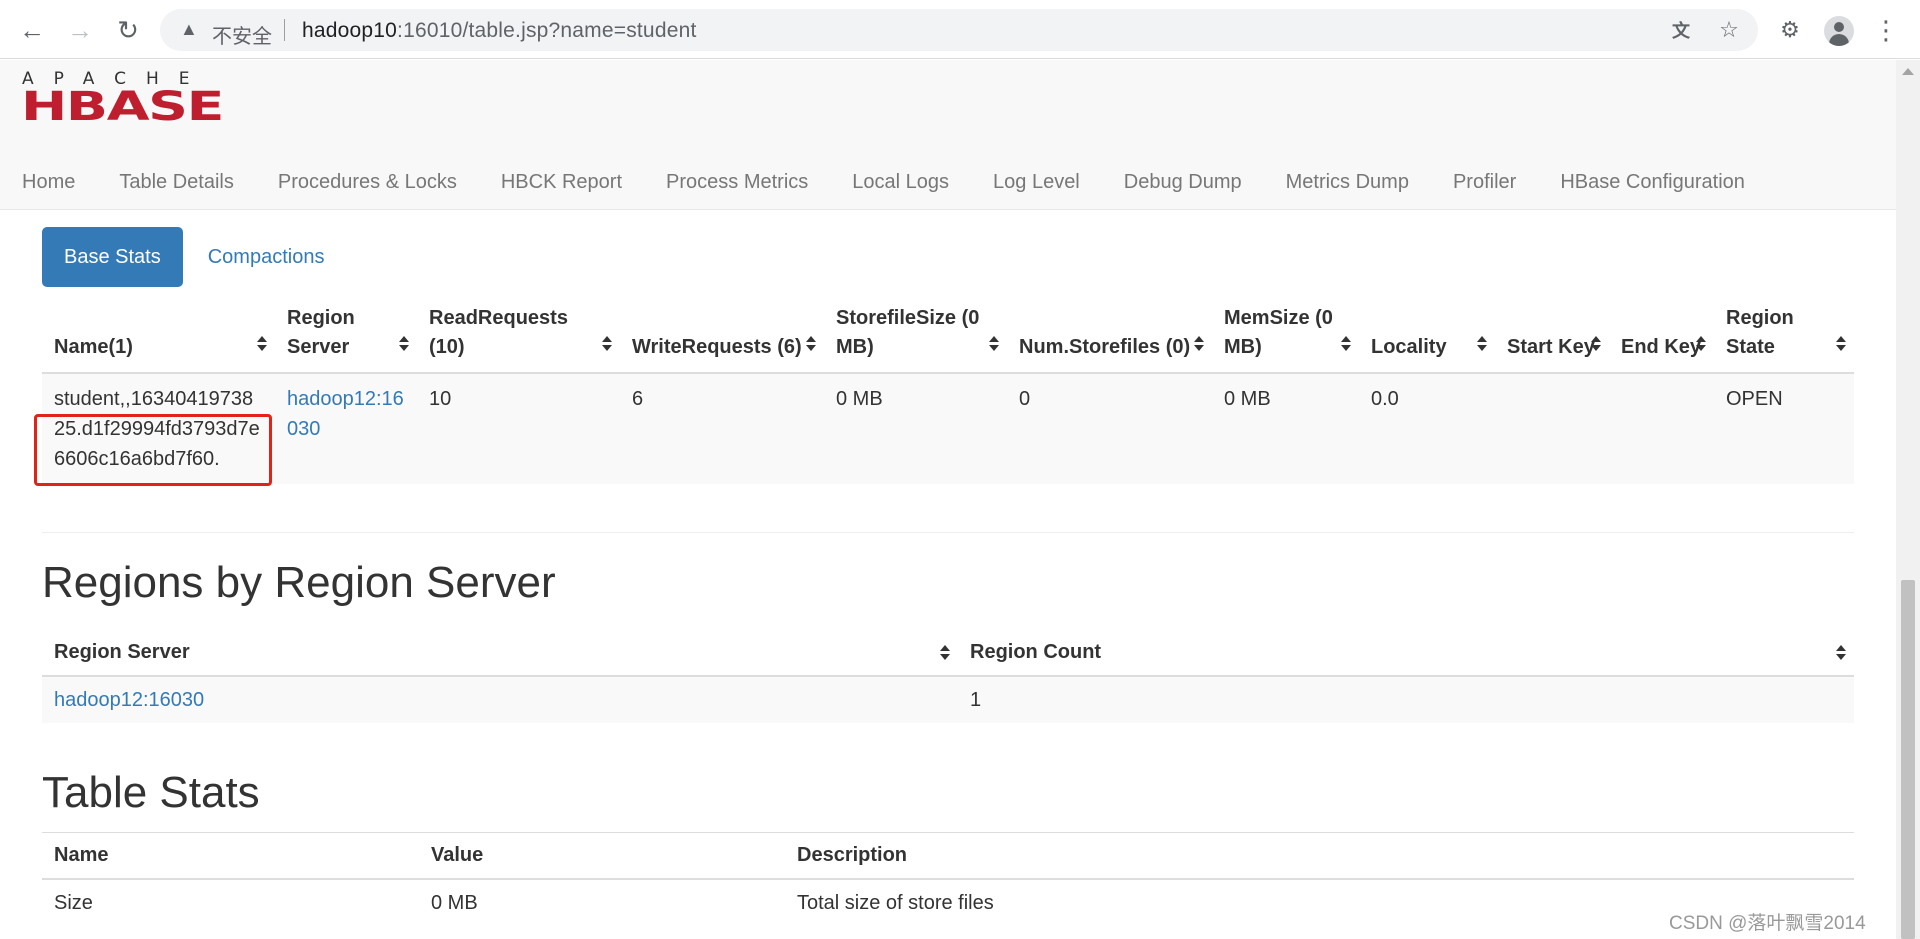 This screenshot has width=1920, height=939. Describe the element at coordinates (1427, 428) in the screenshot. I see `locality-cell: 0.0` at that location.